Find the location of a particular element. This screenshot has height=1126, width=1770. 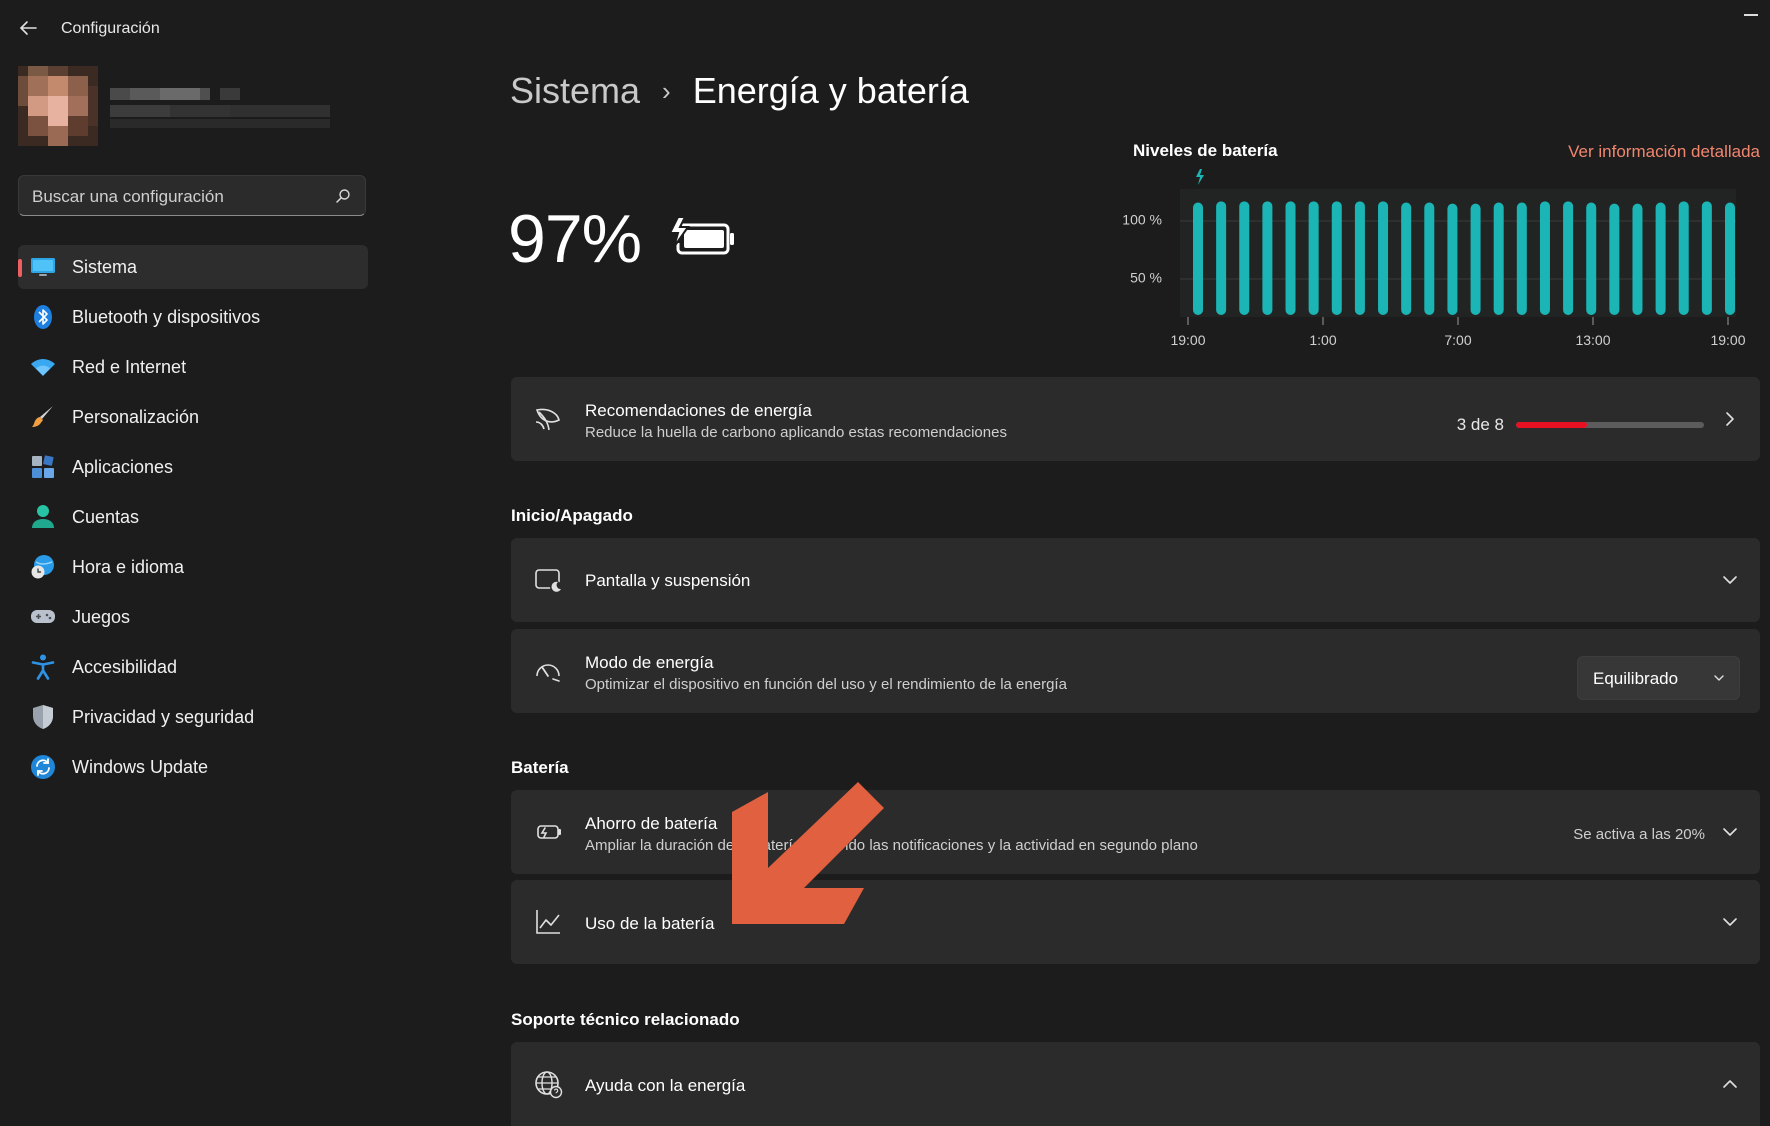

sidebar-item-label: Personalización is located at coordinates (136, 416).